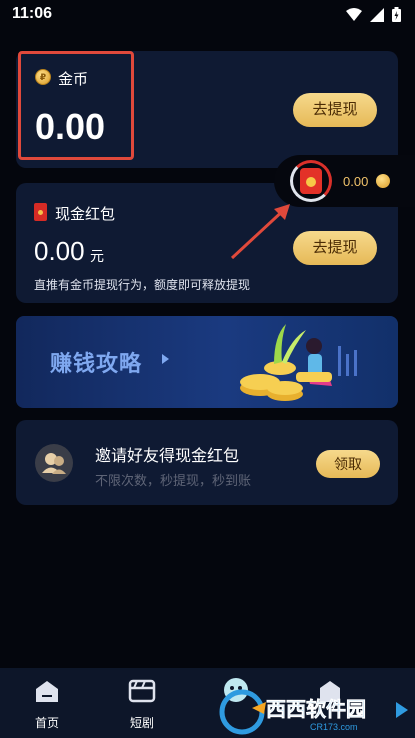 Image resolution: width=415 pixels, height=738 pixels. Describe the element at coordinates (73, 79) in the screenshot. I see `coin-label: 金币` at that location.